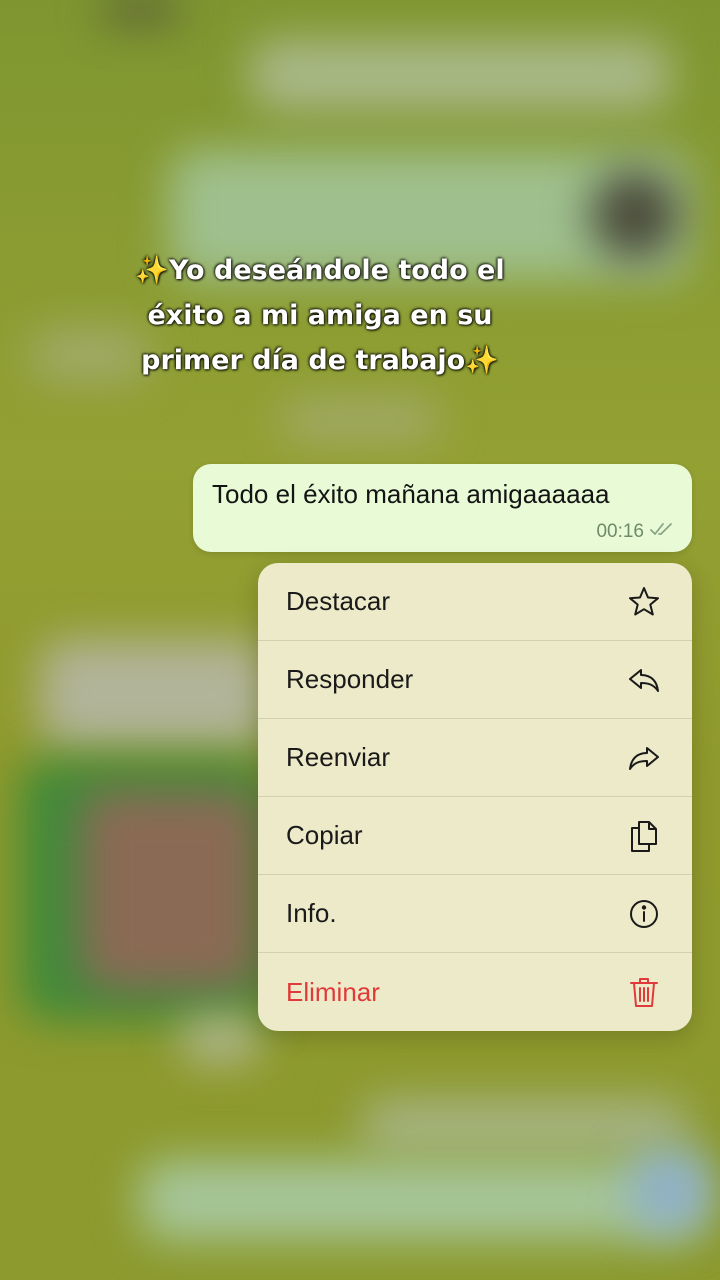  Describe the element at coordinates (324, 835) in the screenshot. I see `menu-item-label: Copiar` at that location.